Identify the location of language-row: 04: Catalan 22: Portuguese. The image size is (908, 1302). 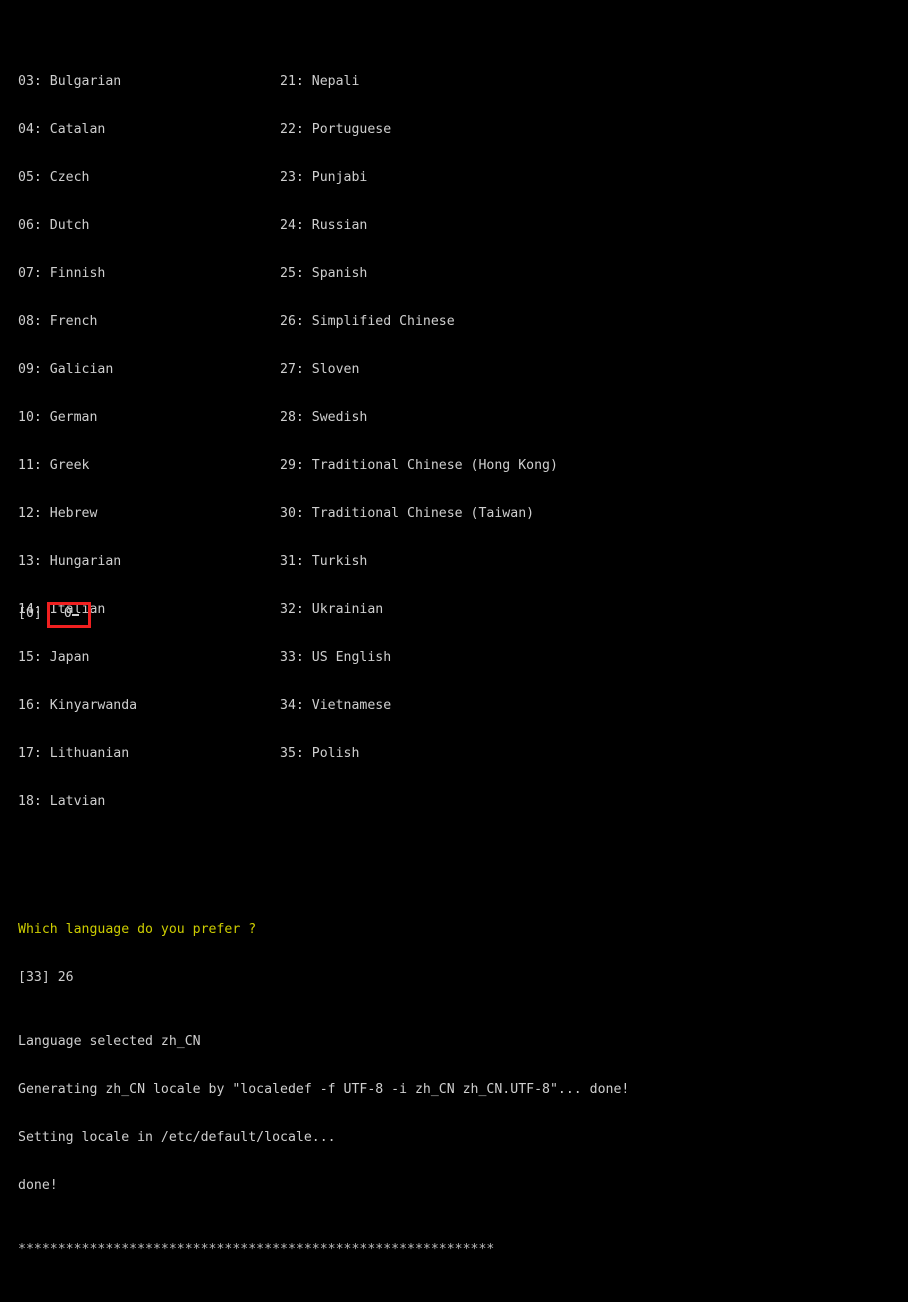
(205, 129).